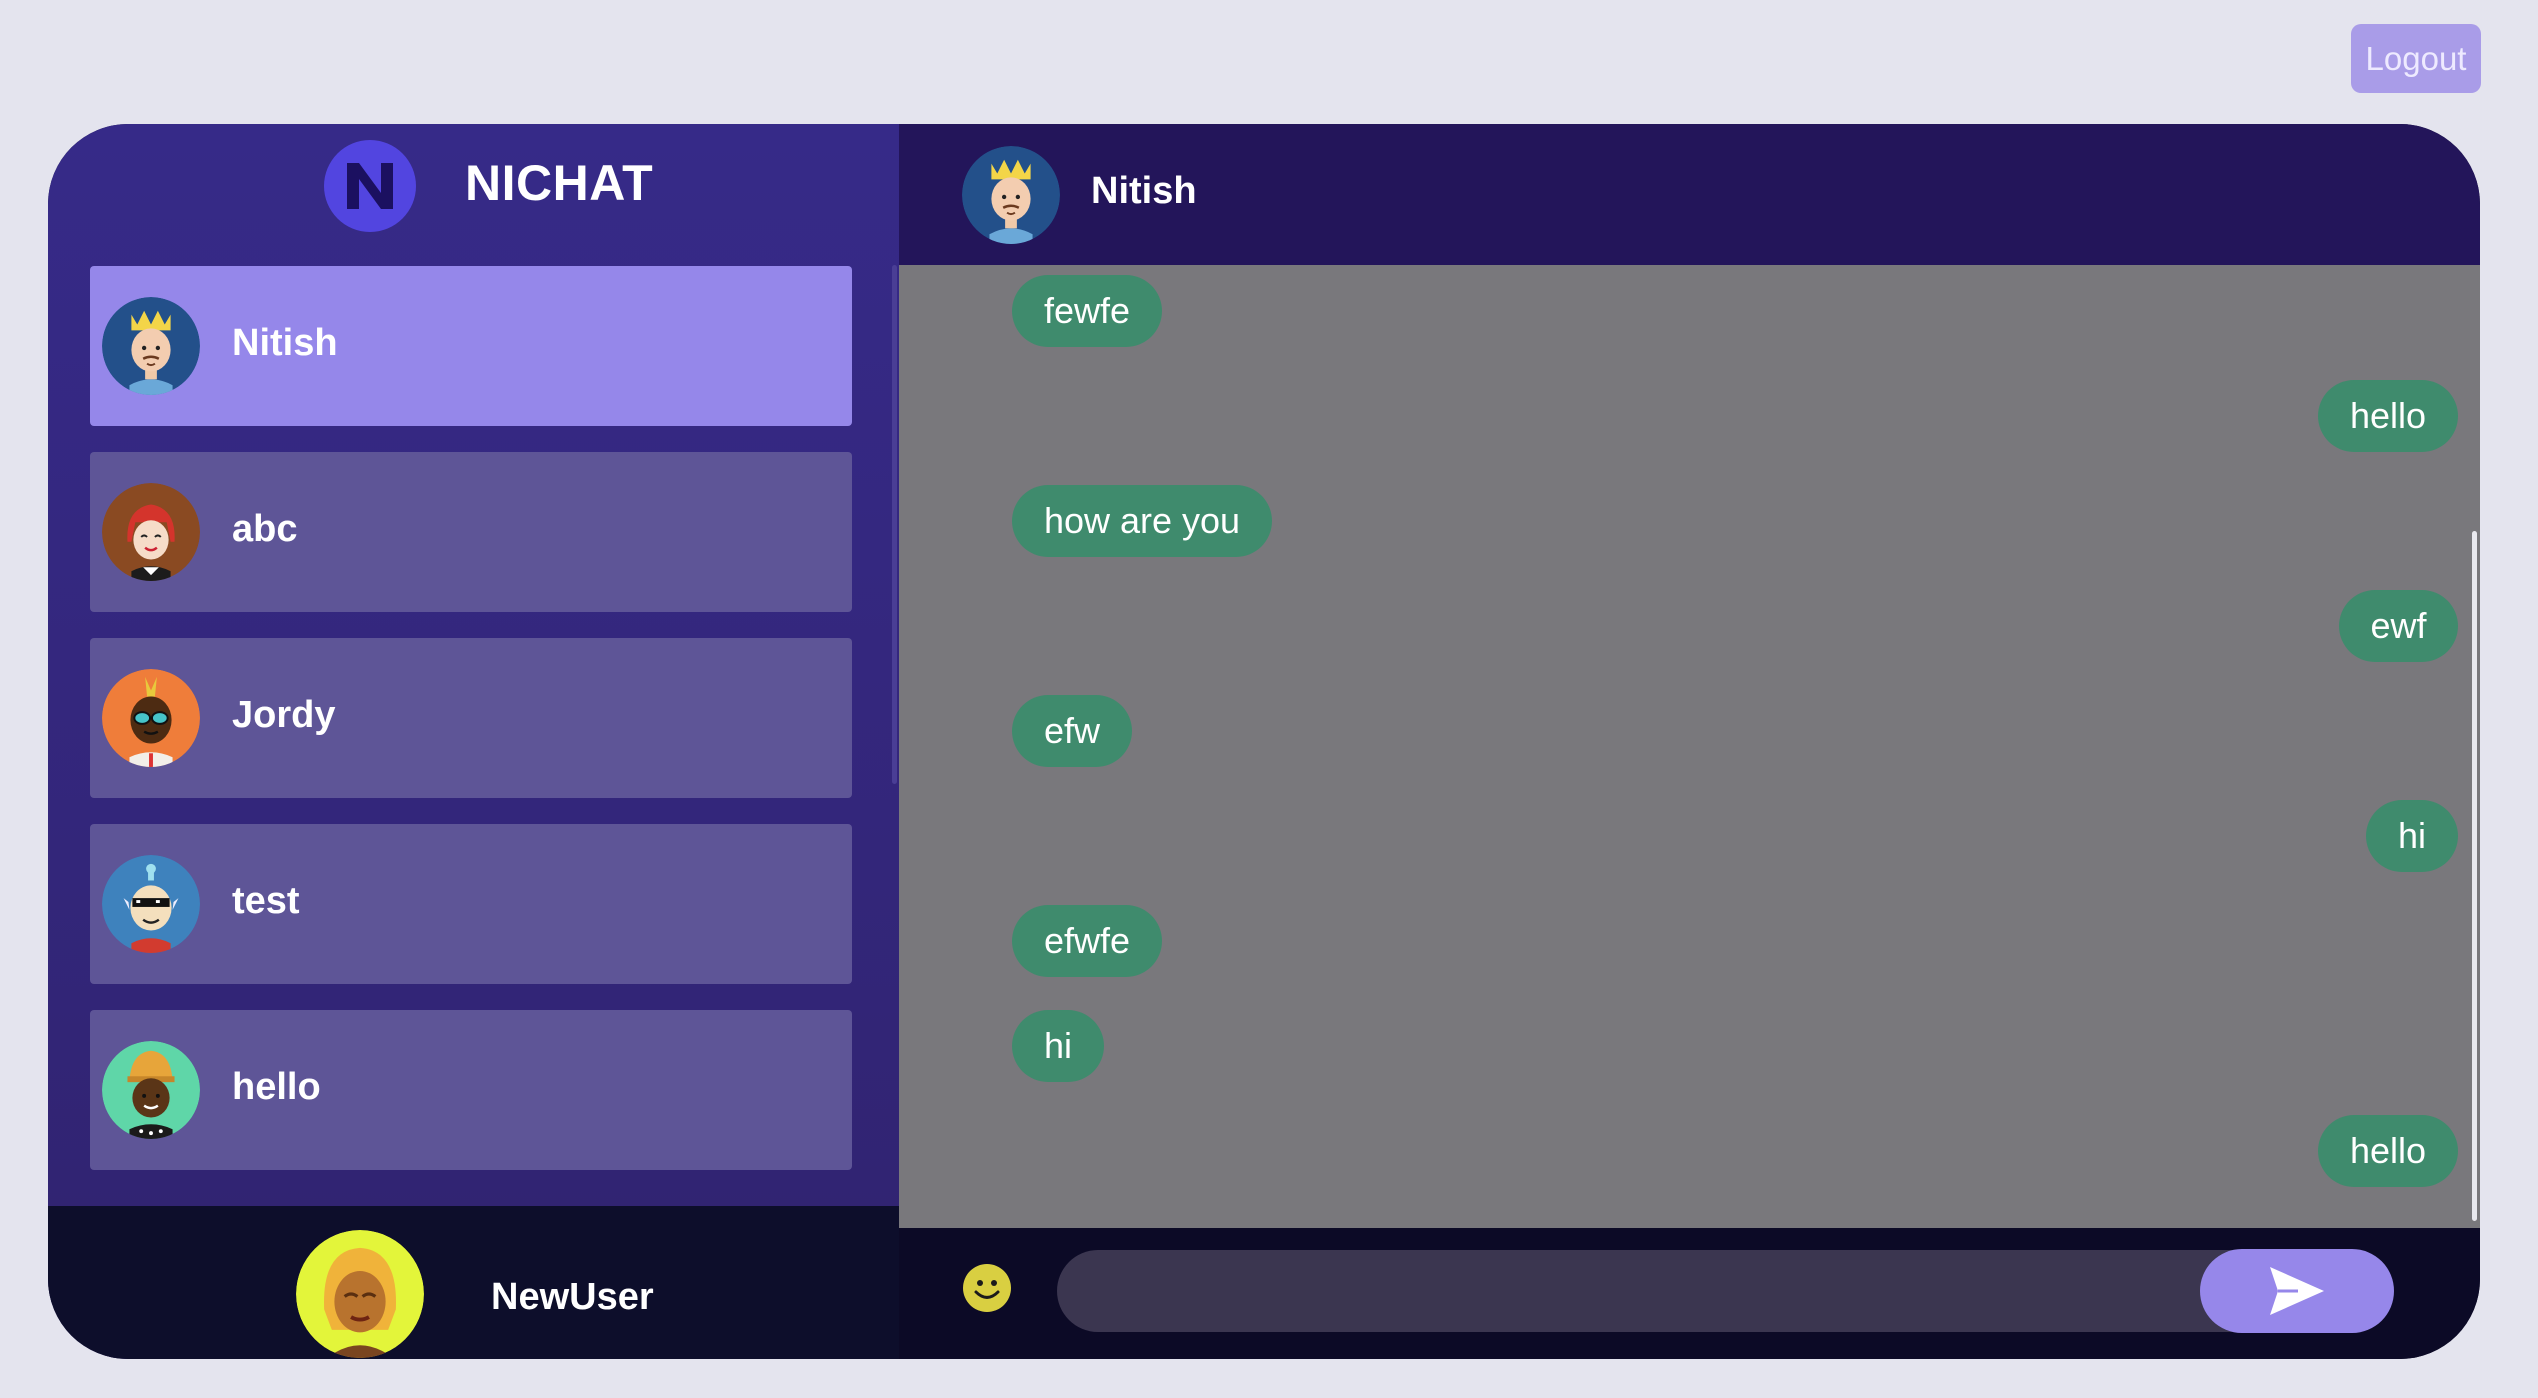  What do you see at coordinates (1087, 941) in the screenshot?
I see `message-bubble-received: efwfe` at bounding box center [1087, 941].